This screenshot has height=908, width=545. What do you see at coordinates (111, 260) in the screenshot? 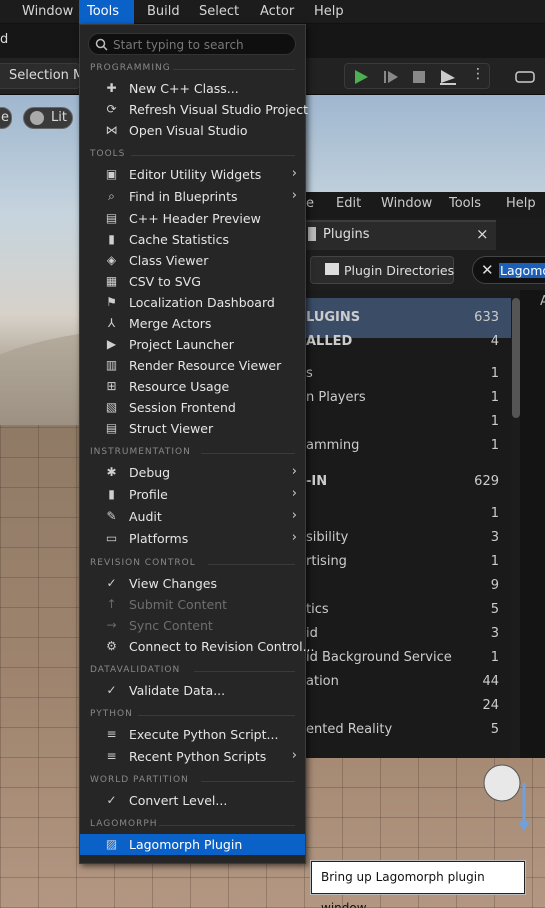
I see `class-icon: ◈` at bounding box center [111, 260].